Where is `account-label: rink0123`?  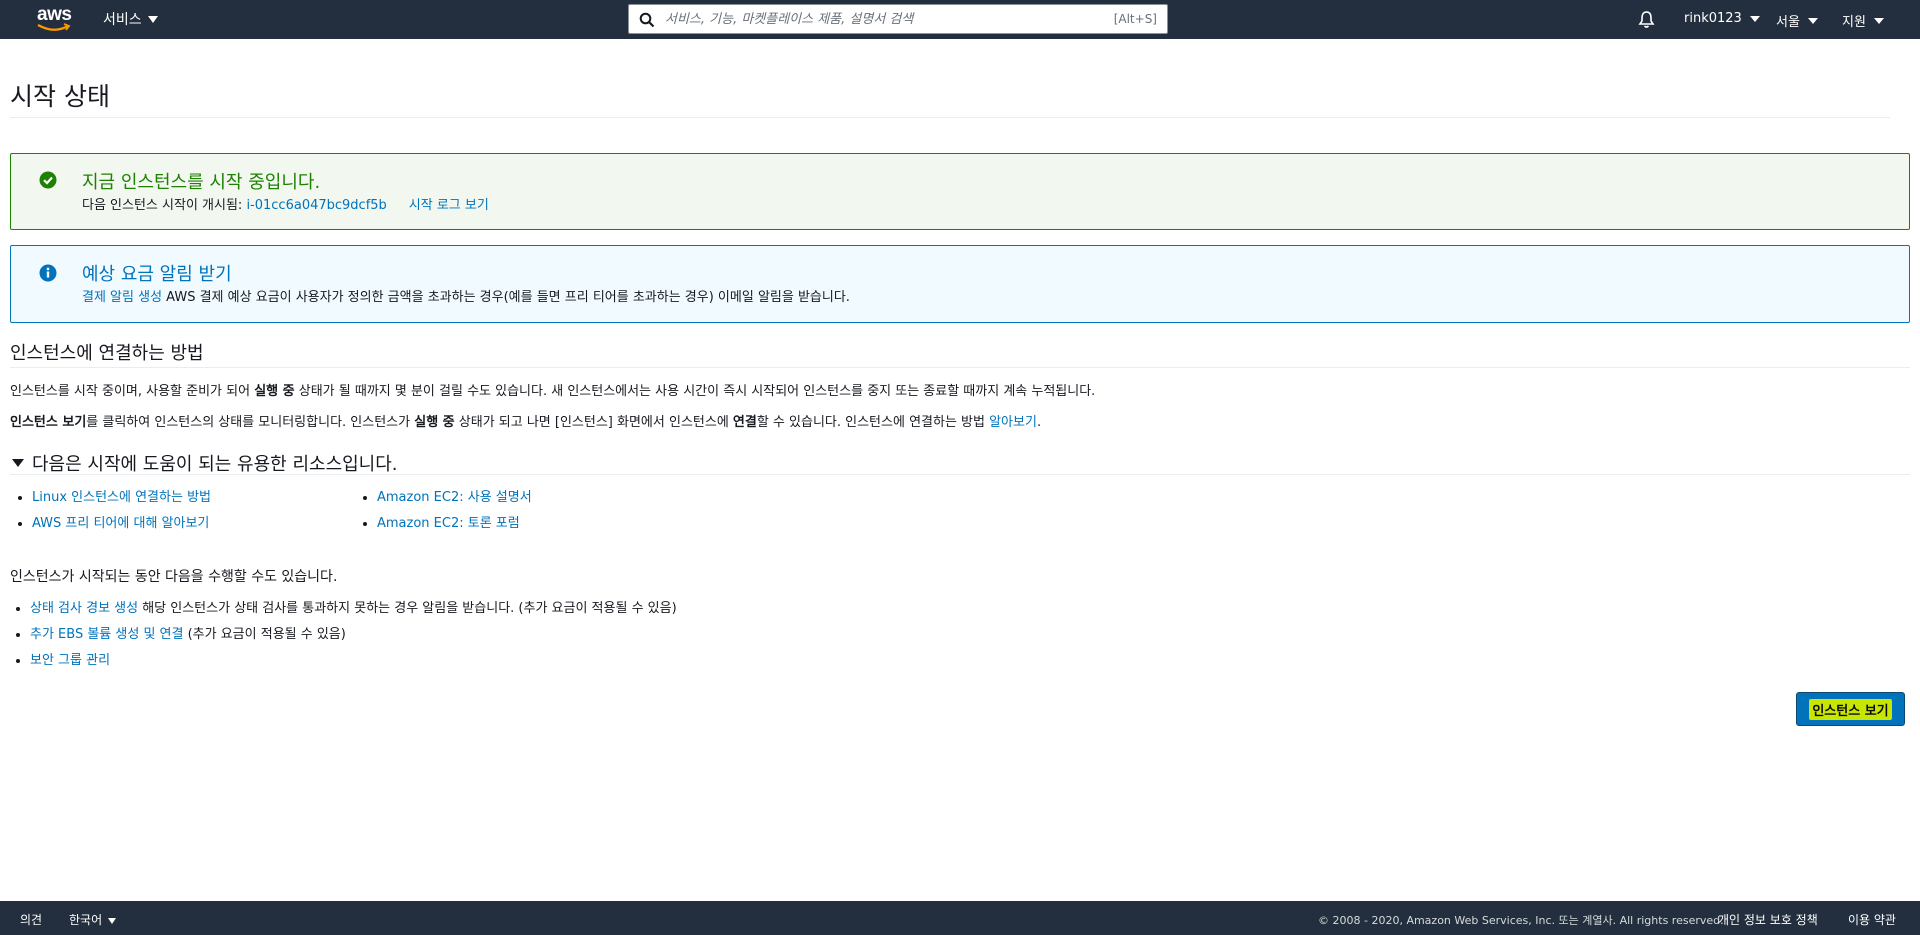
account-label: rink0123 is located at coordinates (1713, 18).